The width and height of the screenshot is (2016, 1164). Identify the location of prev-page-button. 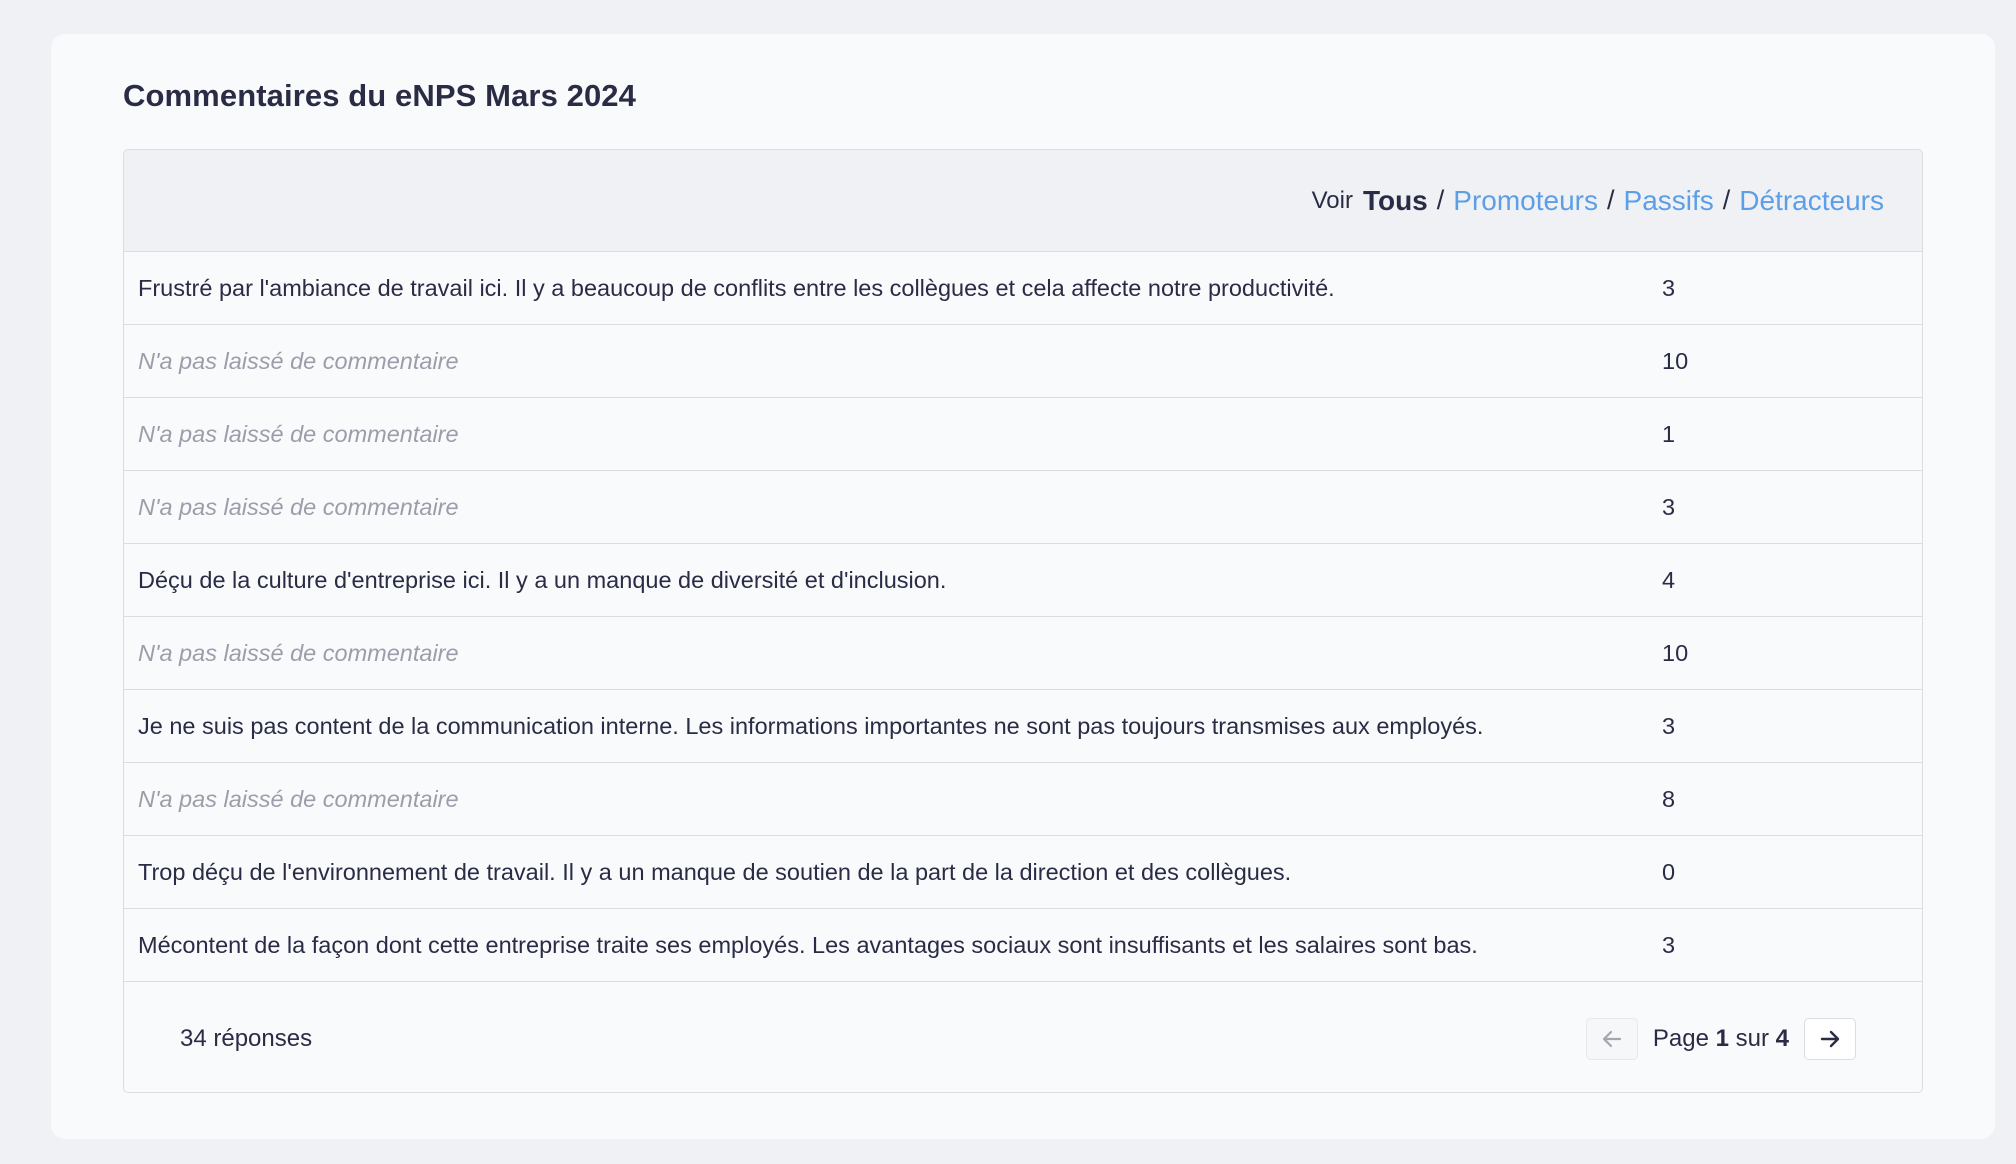
(1611, 1039).